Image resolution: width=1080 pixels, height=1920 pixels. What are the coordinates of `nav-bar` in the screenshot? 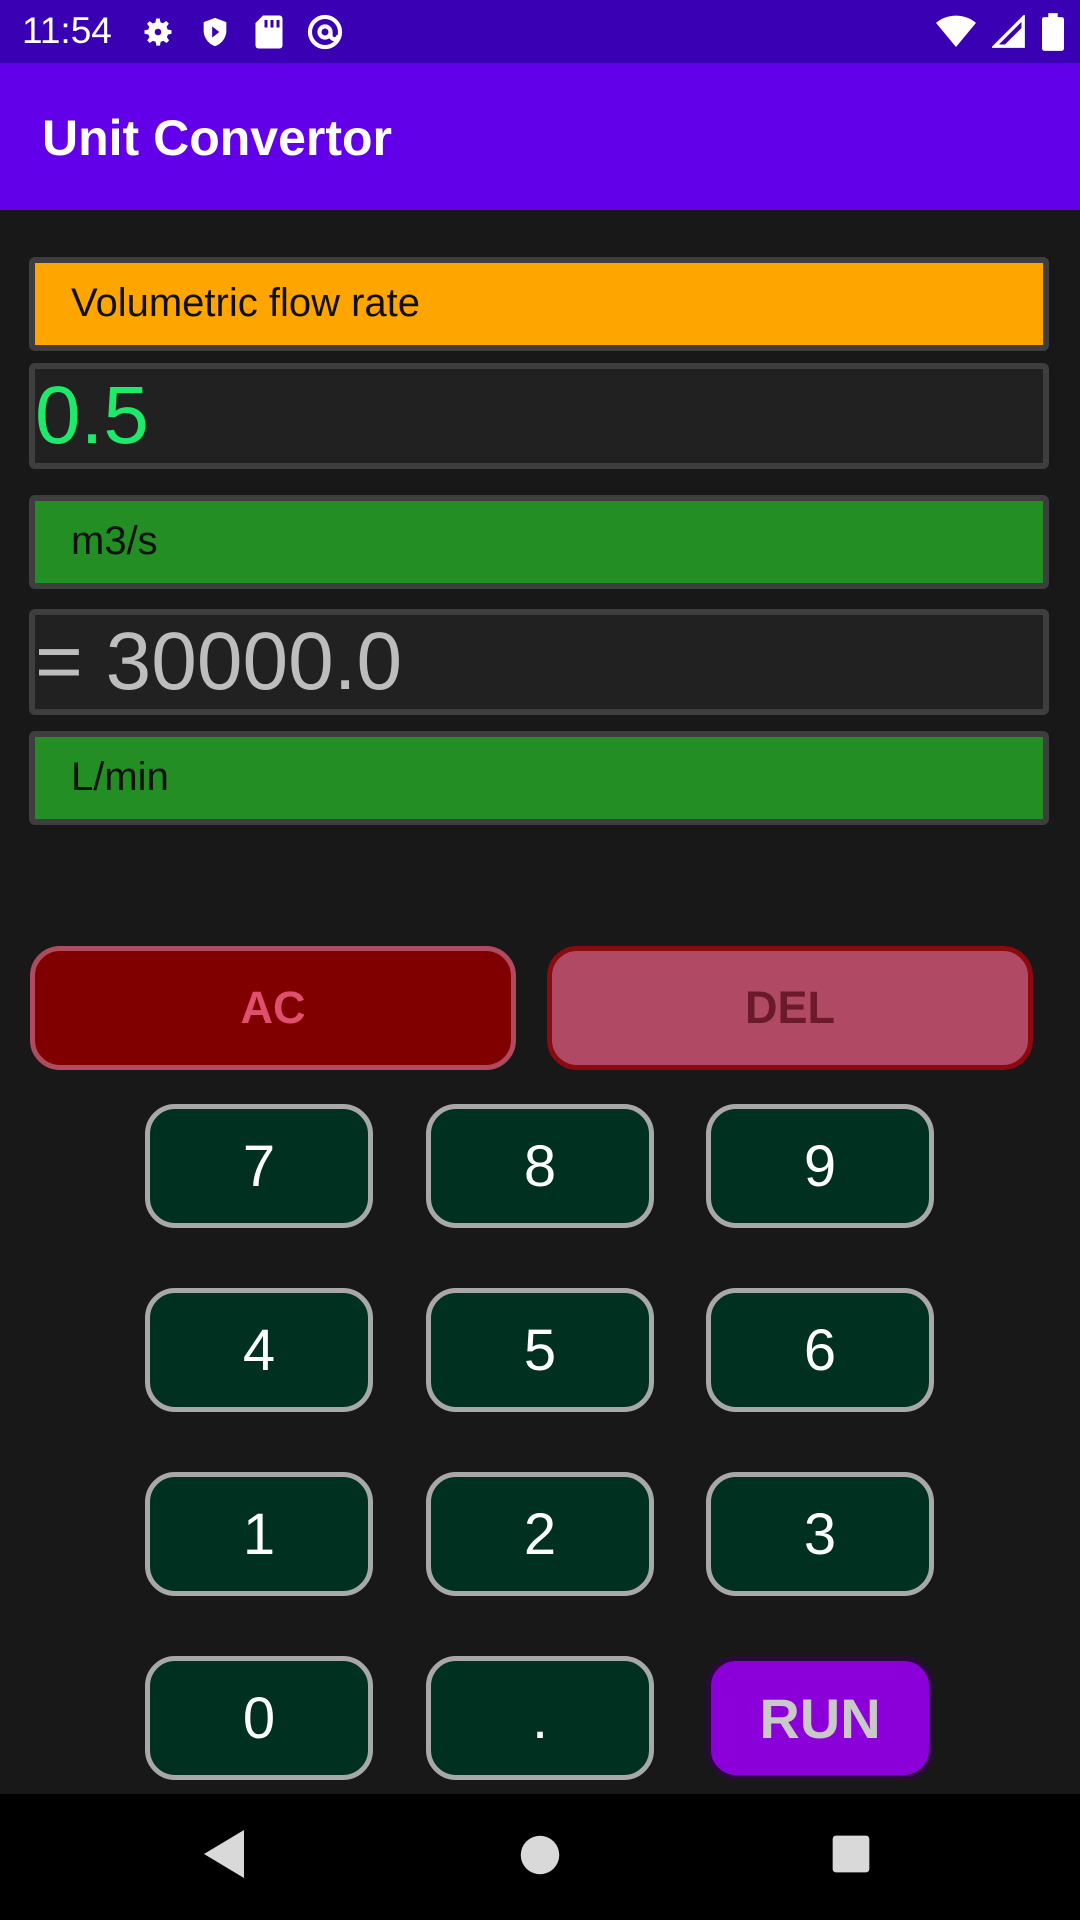 It's located at (540, 1857).